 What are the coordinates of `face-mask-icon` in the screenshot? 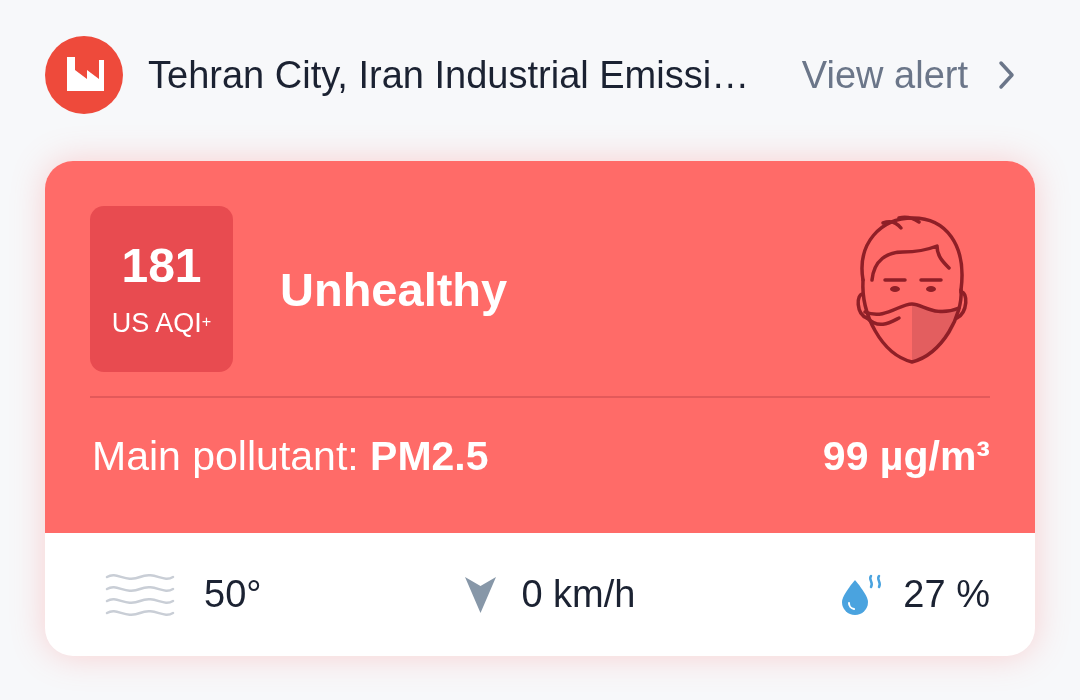 It's located at (911, 289).